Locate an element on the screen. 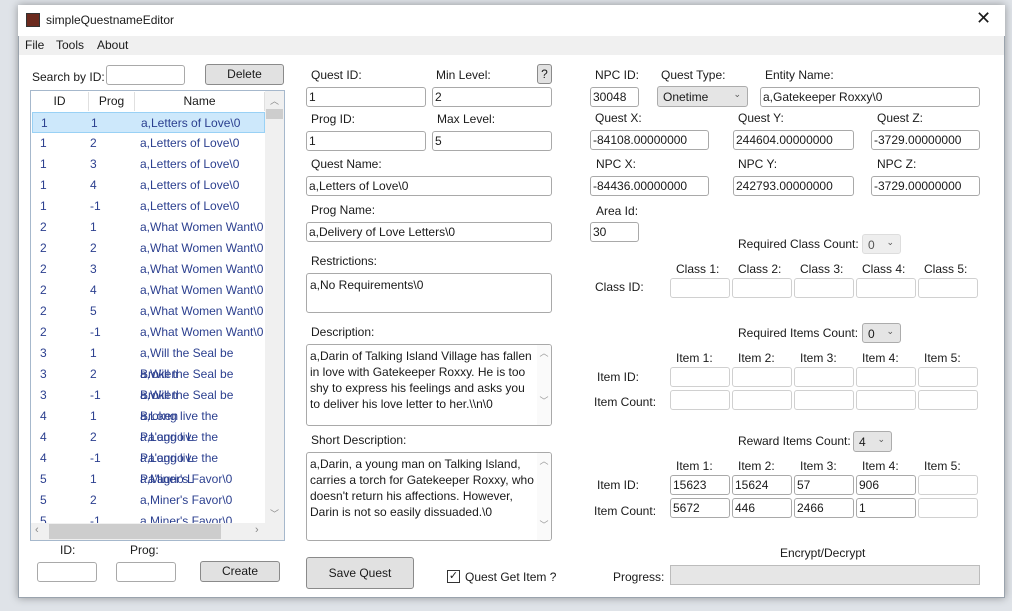  reward-item-count-input-3: 2466 is located at coordinates (824, 508).